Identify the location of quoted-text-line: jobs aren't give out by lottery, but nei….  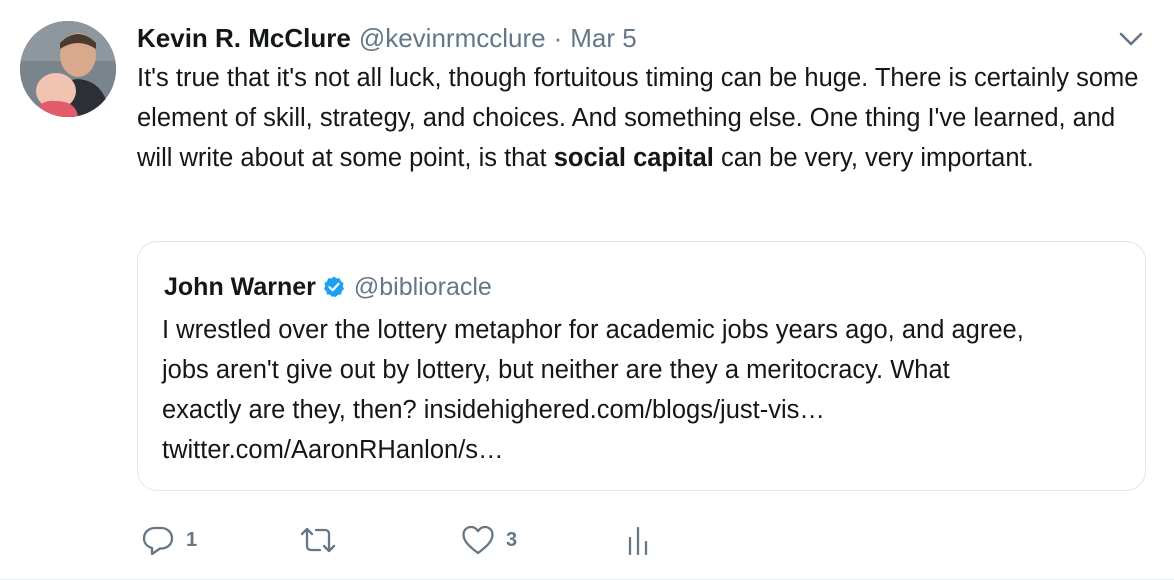
(556, 370).